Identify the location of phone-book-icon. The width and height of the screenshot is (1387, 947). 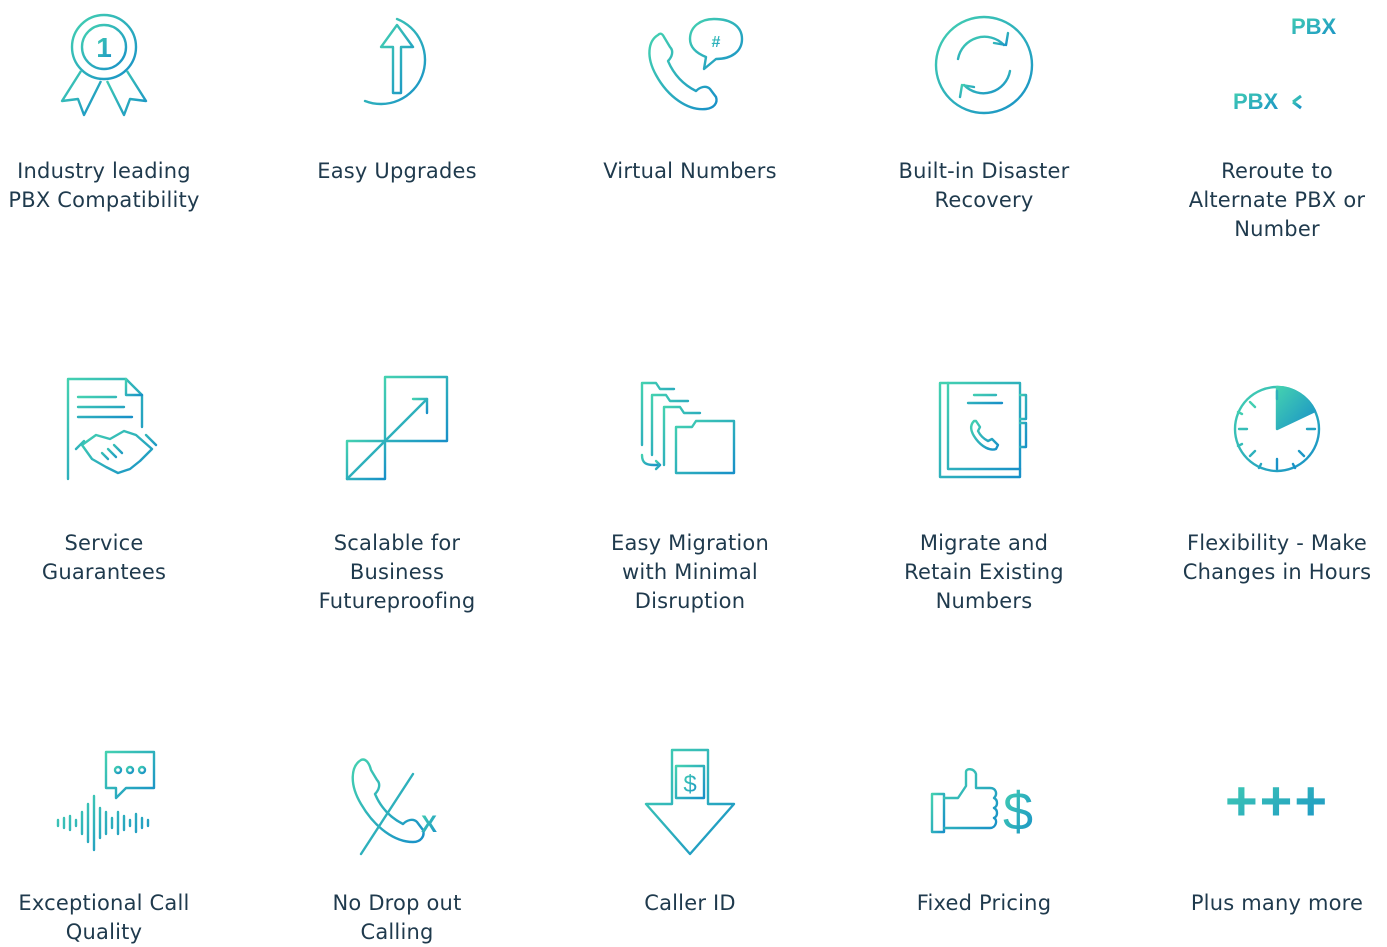
(984, 429).